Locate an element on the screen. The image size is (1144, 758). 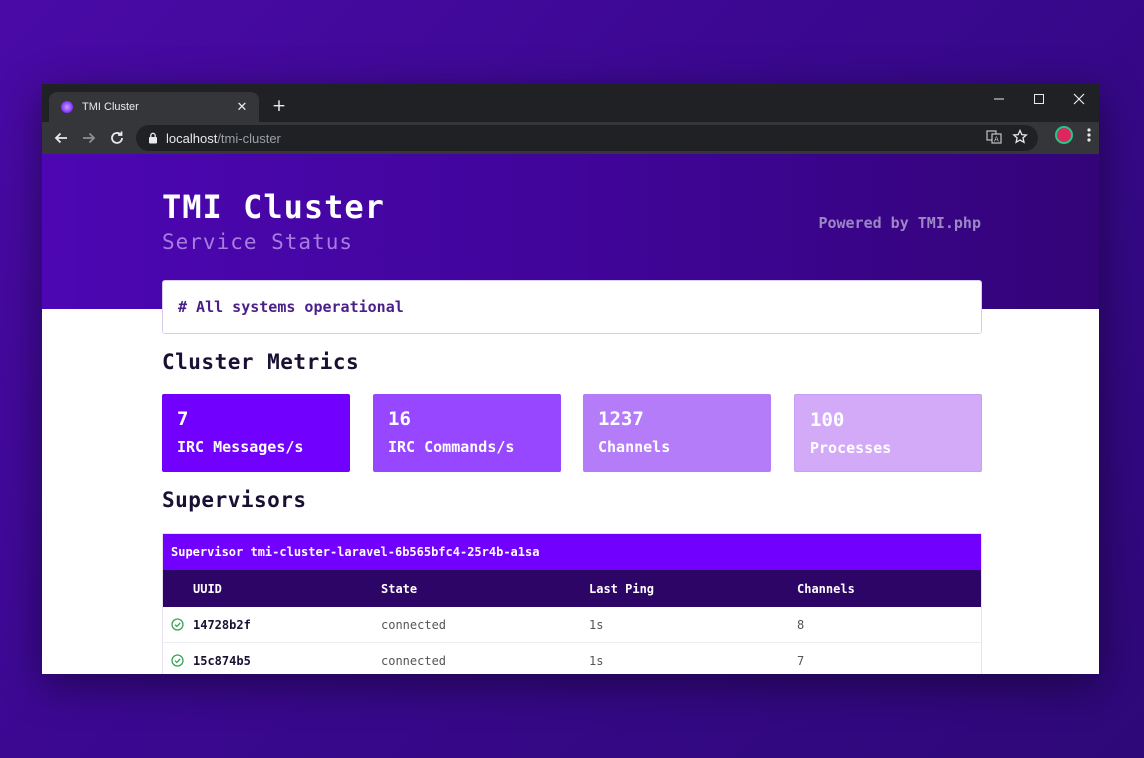
bookmark-star-icon is located at coordinates (1020, 137).